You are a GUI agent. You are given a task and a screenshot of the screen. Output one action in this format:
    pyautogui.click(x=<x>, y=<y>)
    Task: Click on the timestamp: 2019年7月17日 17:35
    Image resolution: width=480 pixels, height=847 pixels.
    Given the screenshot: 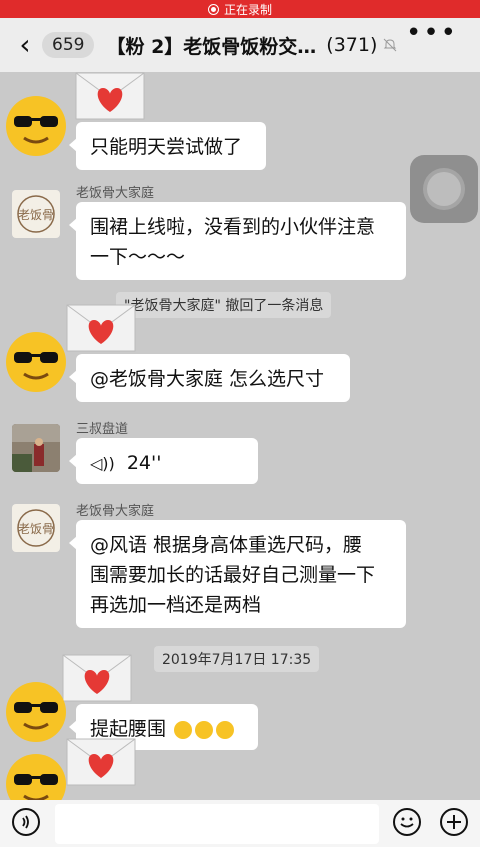 What is the action you would take?
    pyautogui.click(x=237, y=659)
    